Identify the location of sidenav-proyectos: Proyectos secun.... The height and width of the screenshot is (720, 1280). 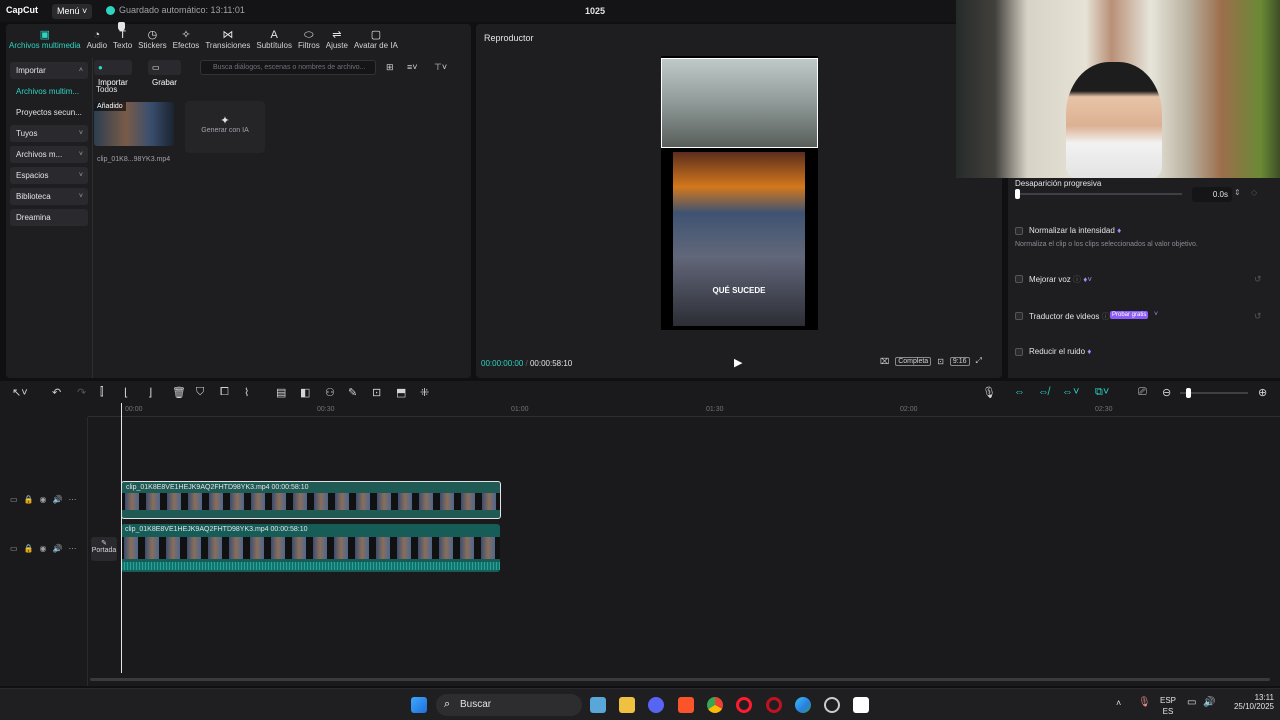
(49, 112).